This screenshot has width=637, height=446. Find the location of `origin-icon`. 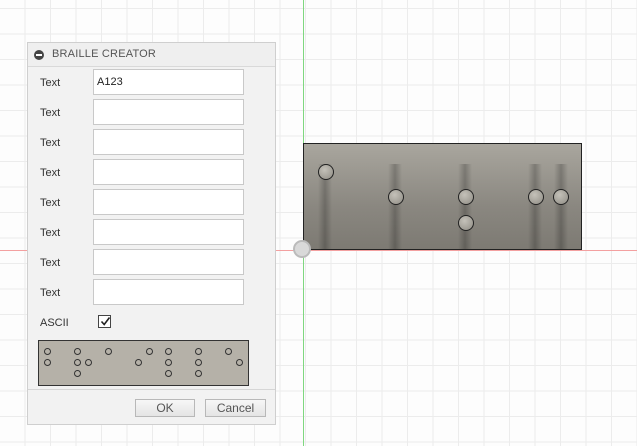

origin-icon is located at coordinates (302, 249).